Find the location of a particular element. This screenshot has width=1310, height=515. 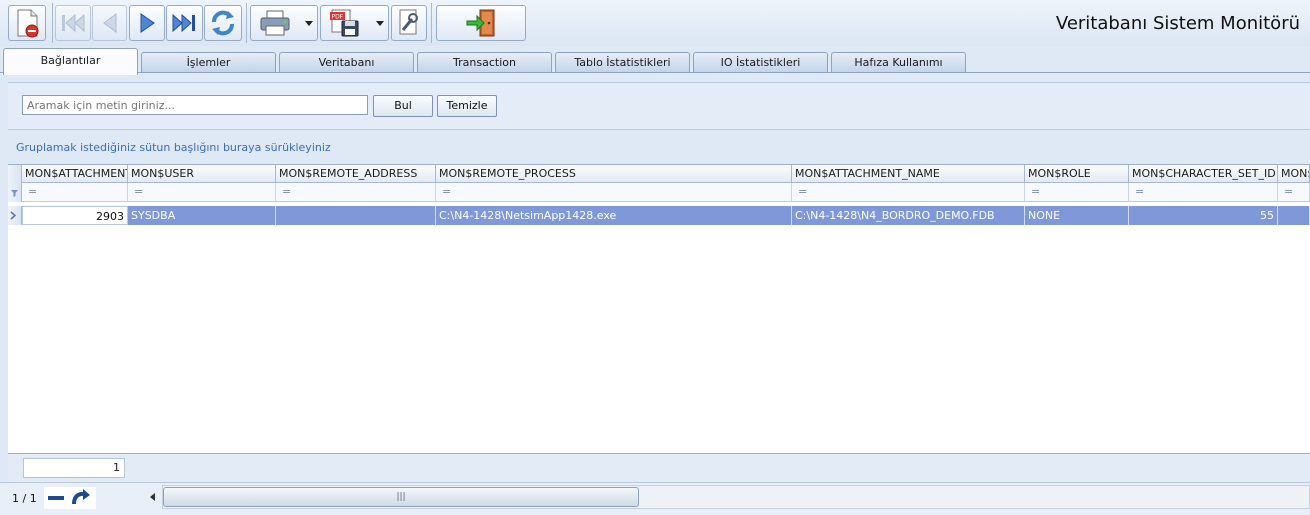

settings-wrench-icon is located at coordinates (408, 22).